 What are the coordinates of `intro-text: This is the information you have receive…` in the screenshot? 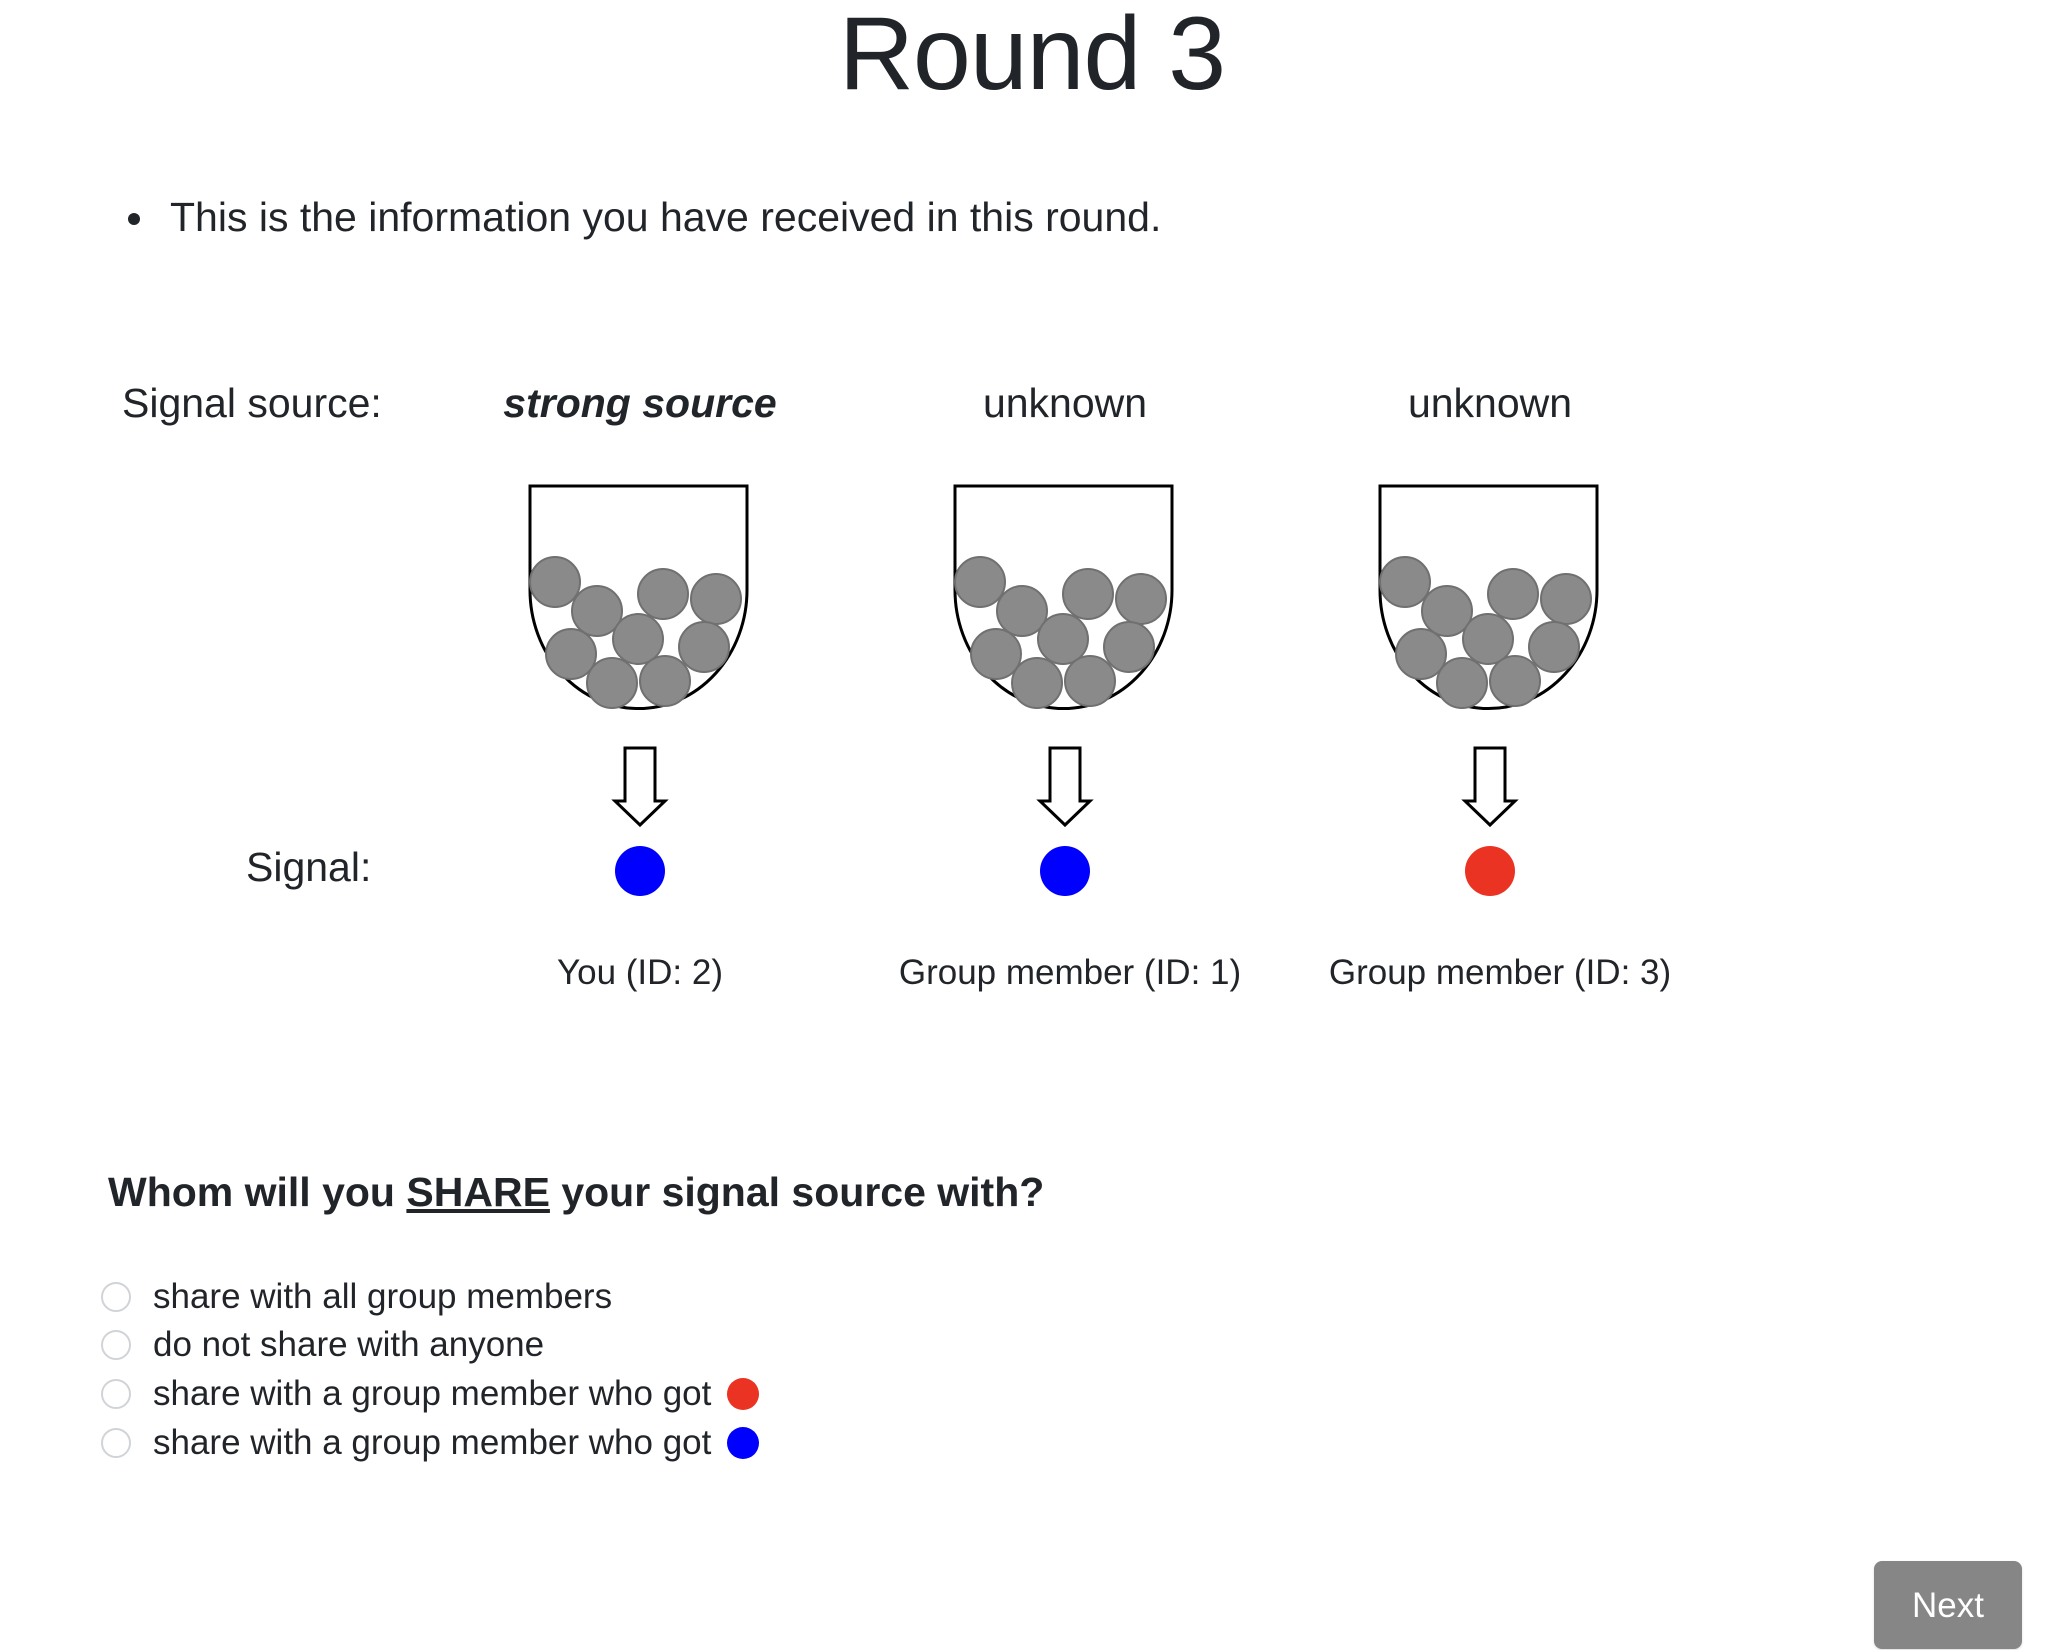 It's located at (666, 217).